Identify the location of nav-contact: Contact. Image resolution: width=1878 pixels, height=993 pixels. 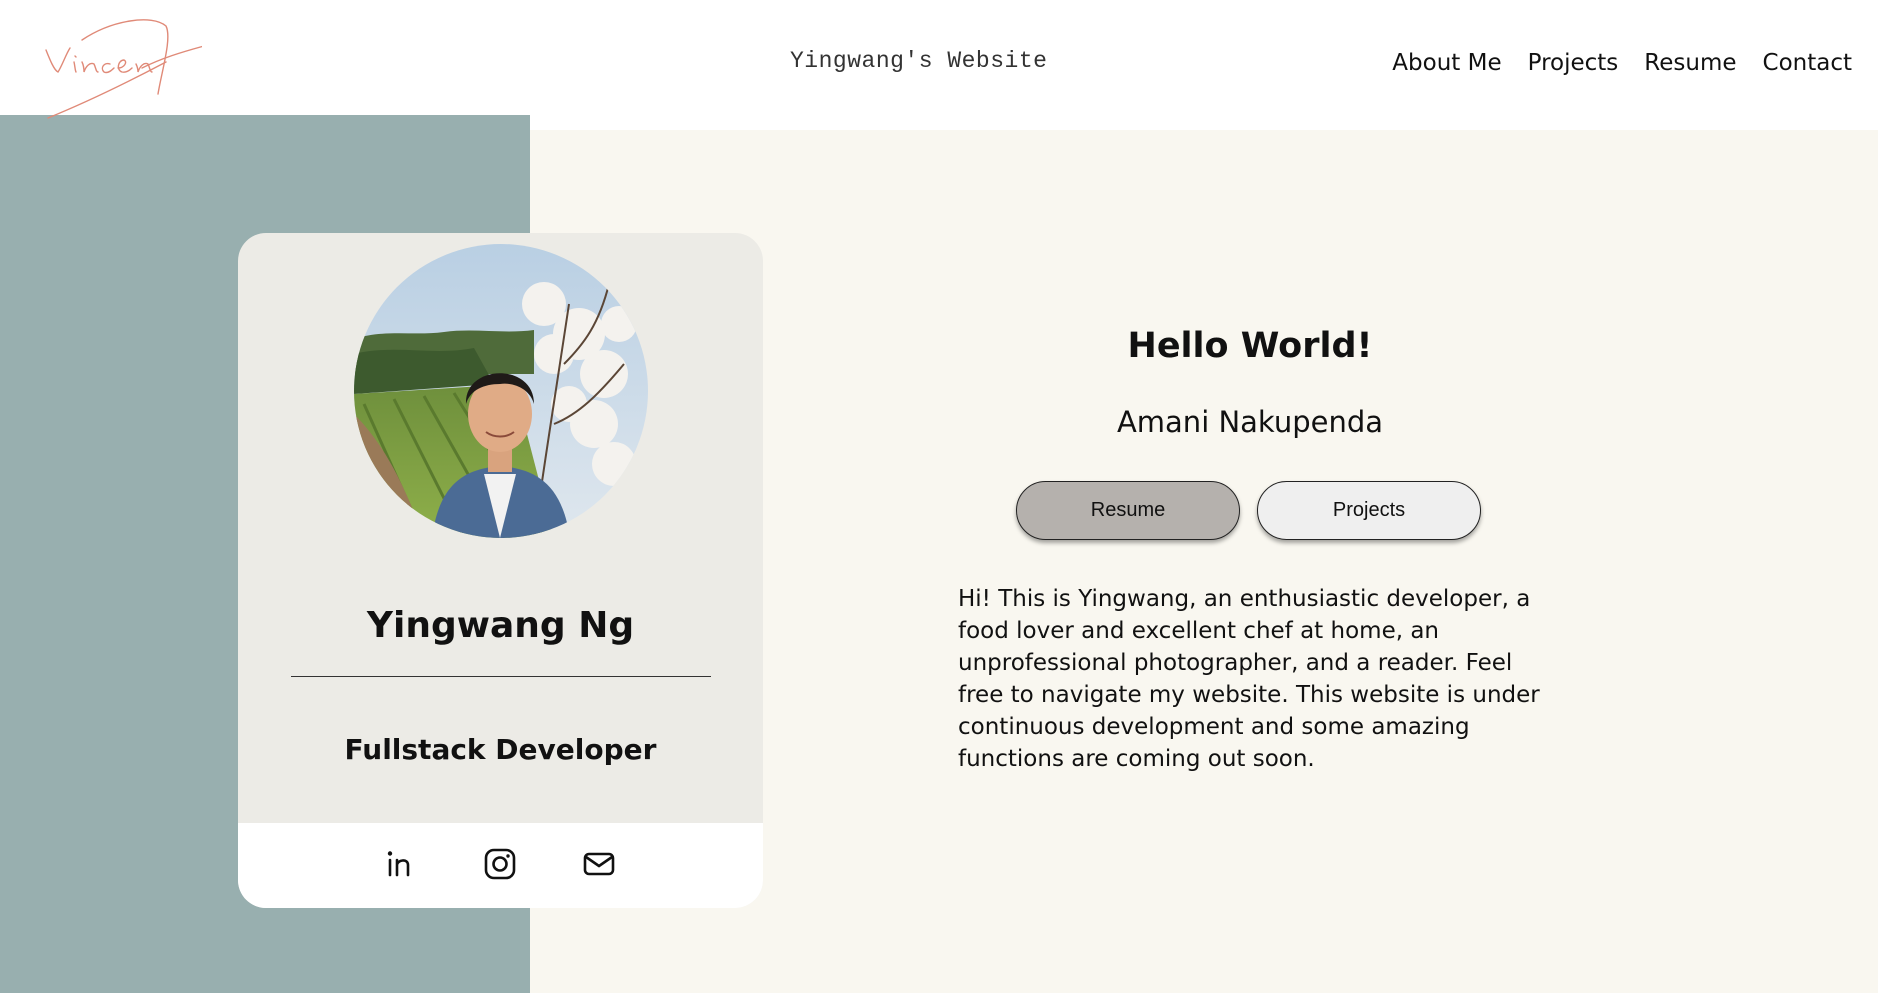
(1807, 63).